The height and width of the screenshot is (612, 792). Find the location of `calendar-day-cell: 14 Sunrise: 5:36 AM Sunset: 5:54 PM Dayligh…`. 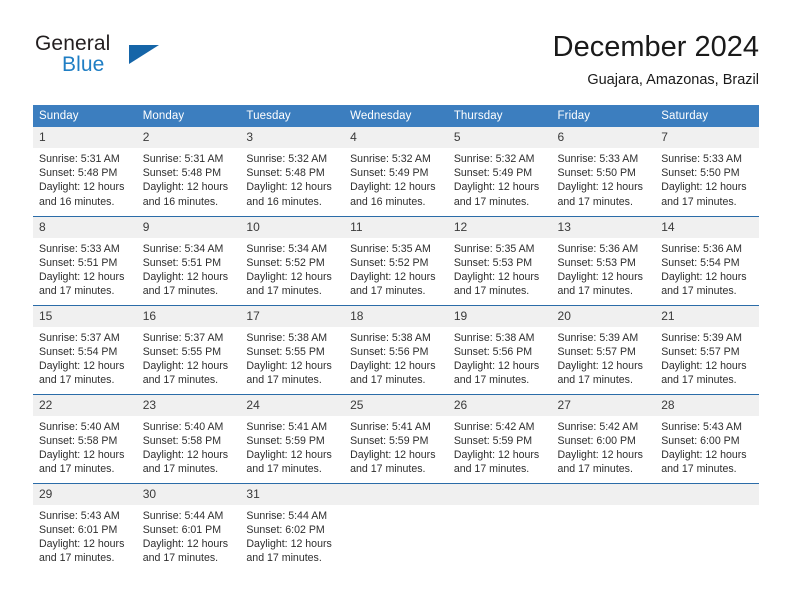

calendar-day-cell: 14 Sunrise: 5:36 AM Sunset: 5:54 PM Dayligh… is located at coordinates (707, 260).